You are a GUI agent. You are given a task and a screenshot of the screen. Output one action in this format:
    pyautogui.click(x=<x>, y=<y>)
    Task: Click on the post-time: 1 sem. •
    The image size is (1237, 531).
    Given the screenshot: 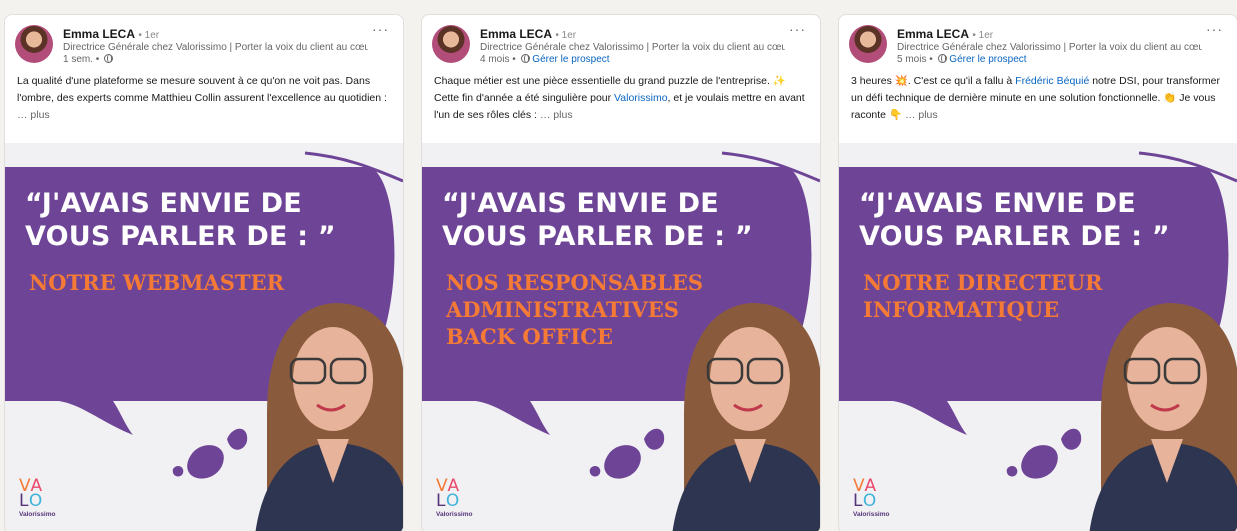 What is the action you would take?
    pyautogui.click(x=81, y=59)
    